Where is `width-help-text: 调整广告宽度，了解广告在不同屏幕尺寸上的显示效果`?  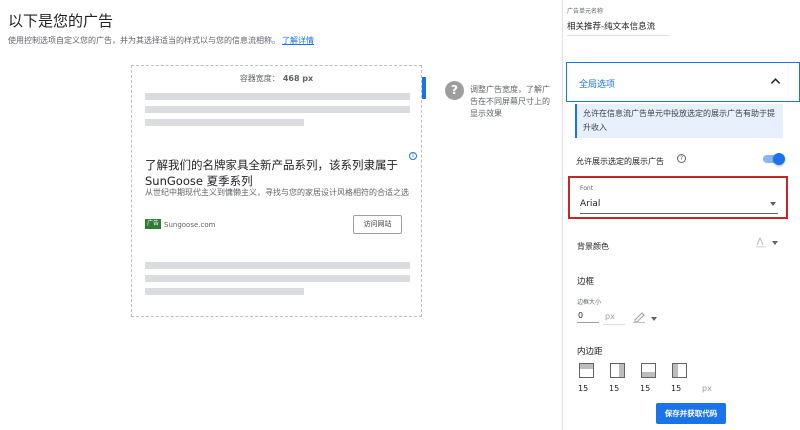 width-help-text: 调整广告宽度，了解广告在不同屏幕尺寸上的显示效果 is located at coordinates (510, 101).